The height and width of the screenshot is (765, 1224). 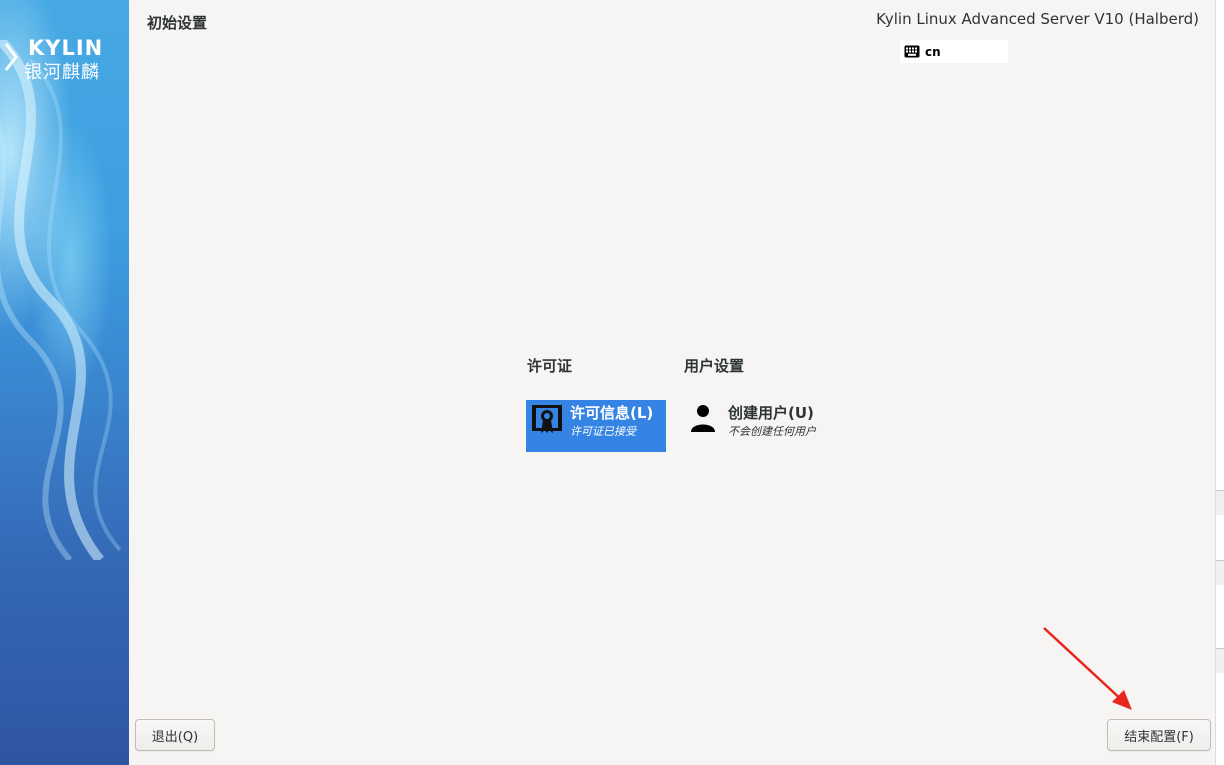 I want to click on logo-chinese: 银河麒麟, so click(x=62, y=72).